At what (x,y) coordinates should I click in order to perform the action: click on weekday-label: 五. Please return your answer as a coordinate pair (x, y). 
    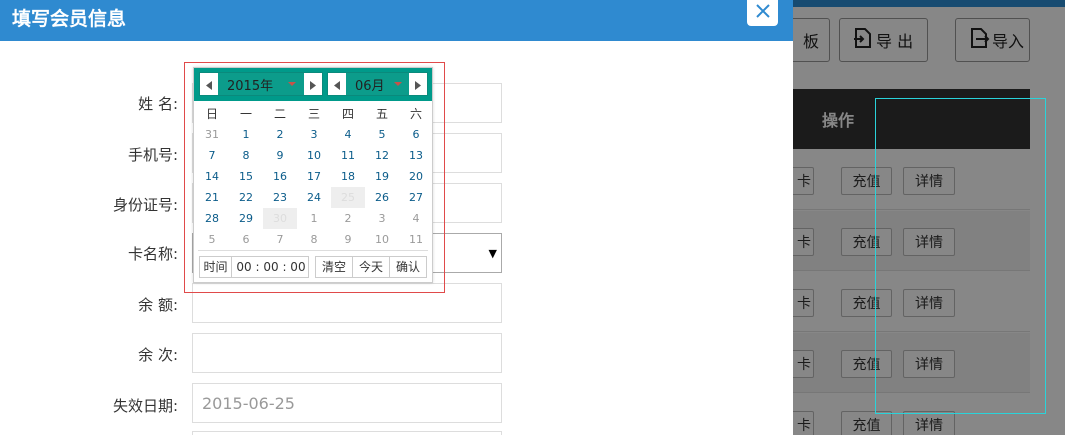
    Looking at the image, I should click on (381, 114).